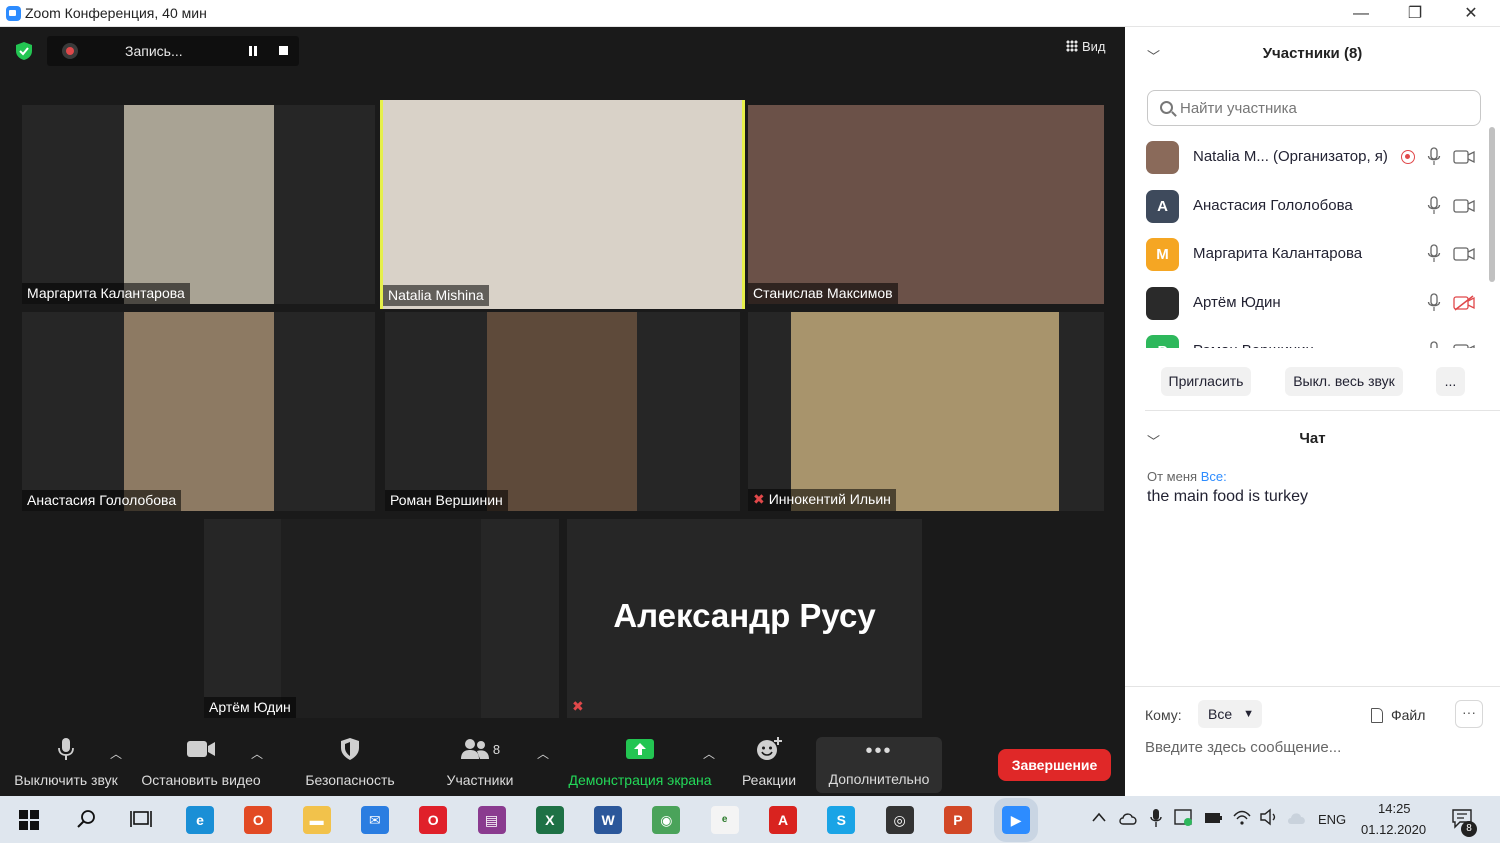 This screenshot has width=1500, height=843. Describe the element at coordinates (562, 411) in the screenshot. I see `video-tile: Роман Вершинин` at that location.